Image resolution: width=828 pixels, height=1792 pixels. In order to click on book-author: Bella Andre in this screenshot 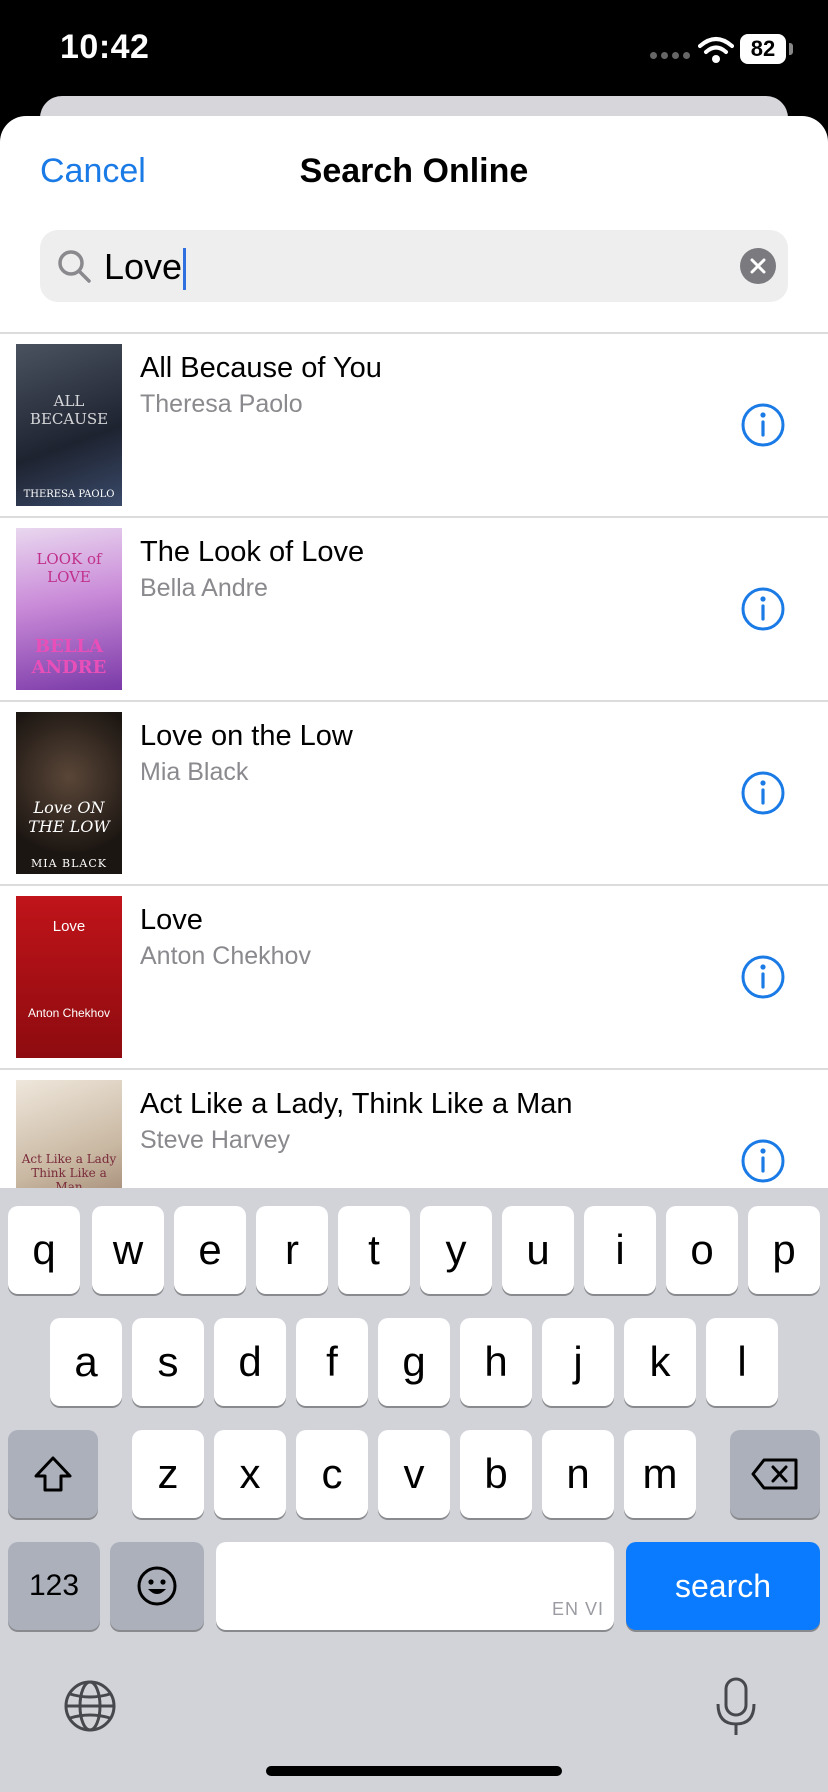, I will do `click(204, 588)`.